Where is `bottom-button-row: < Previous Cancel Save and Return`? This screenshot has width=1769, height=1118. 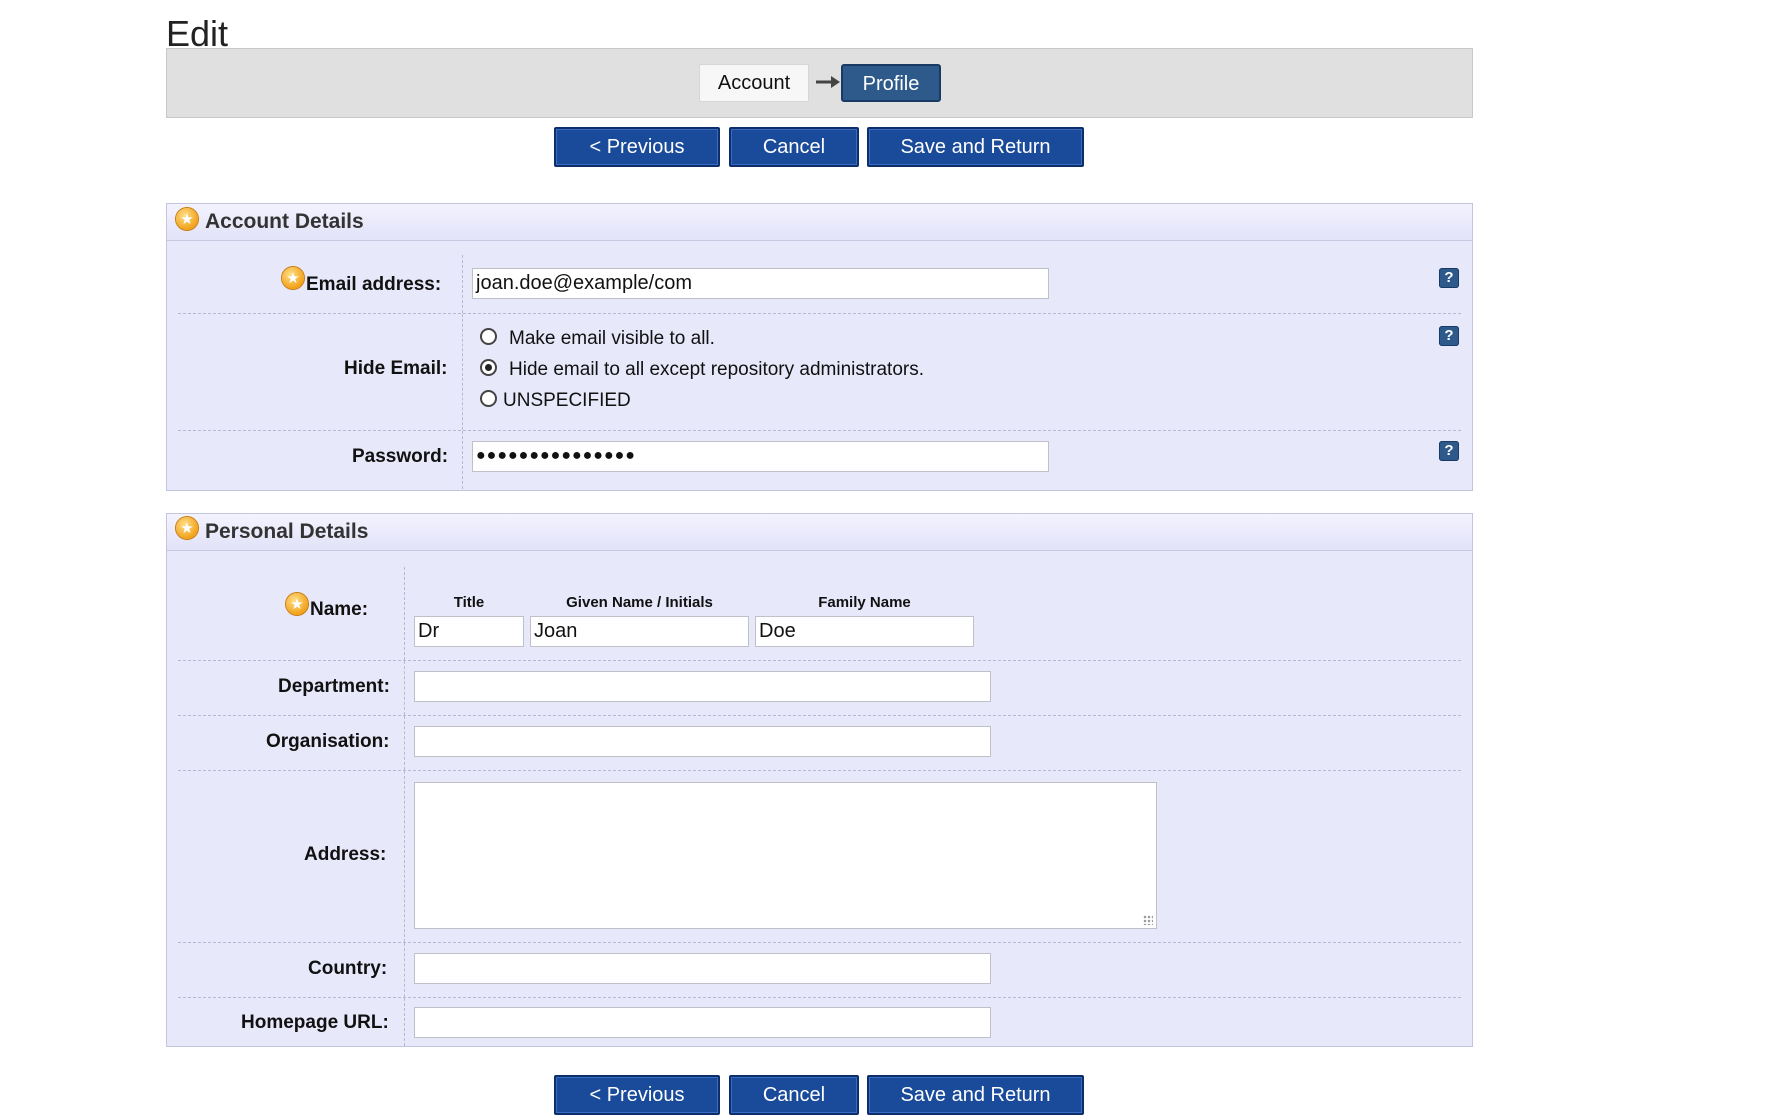
bottom-button-row: < Previous Cancel Save and Return is located at coordinates (884, 1095).